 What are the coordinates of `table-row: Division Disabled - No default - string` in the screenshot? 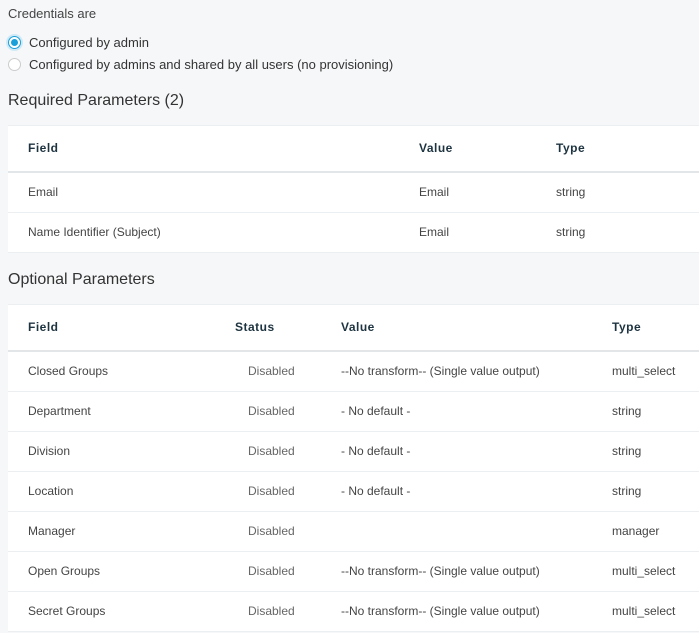 It's located at (353, 452).